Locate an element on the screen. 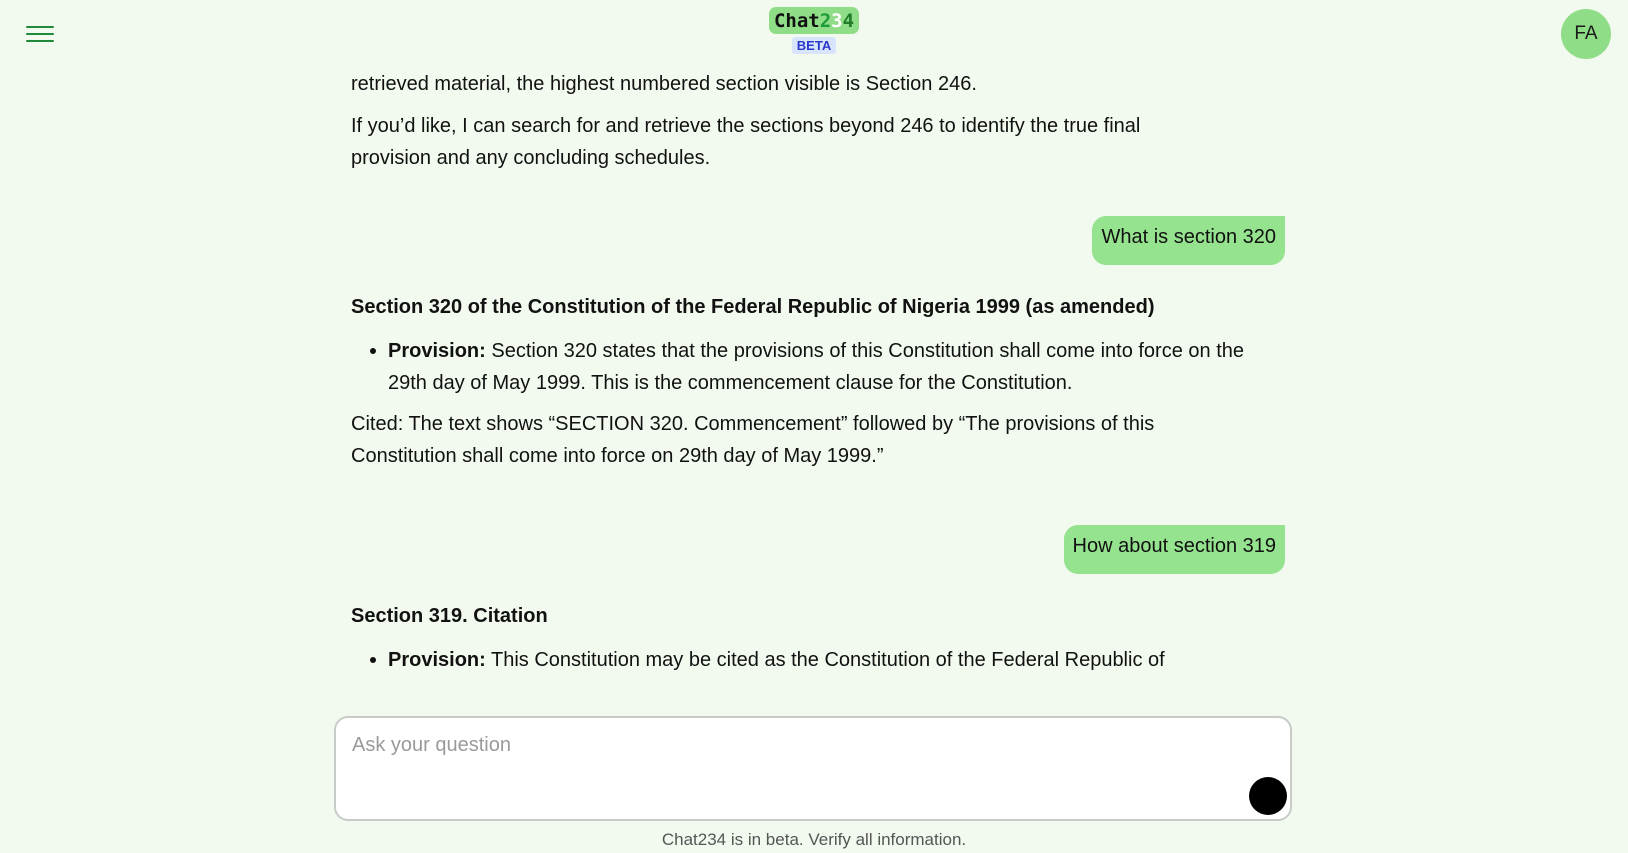  logo: Chat234 is located at coordinates (814, 20).